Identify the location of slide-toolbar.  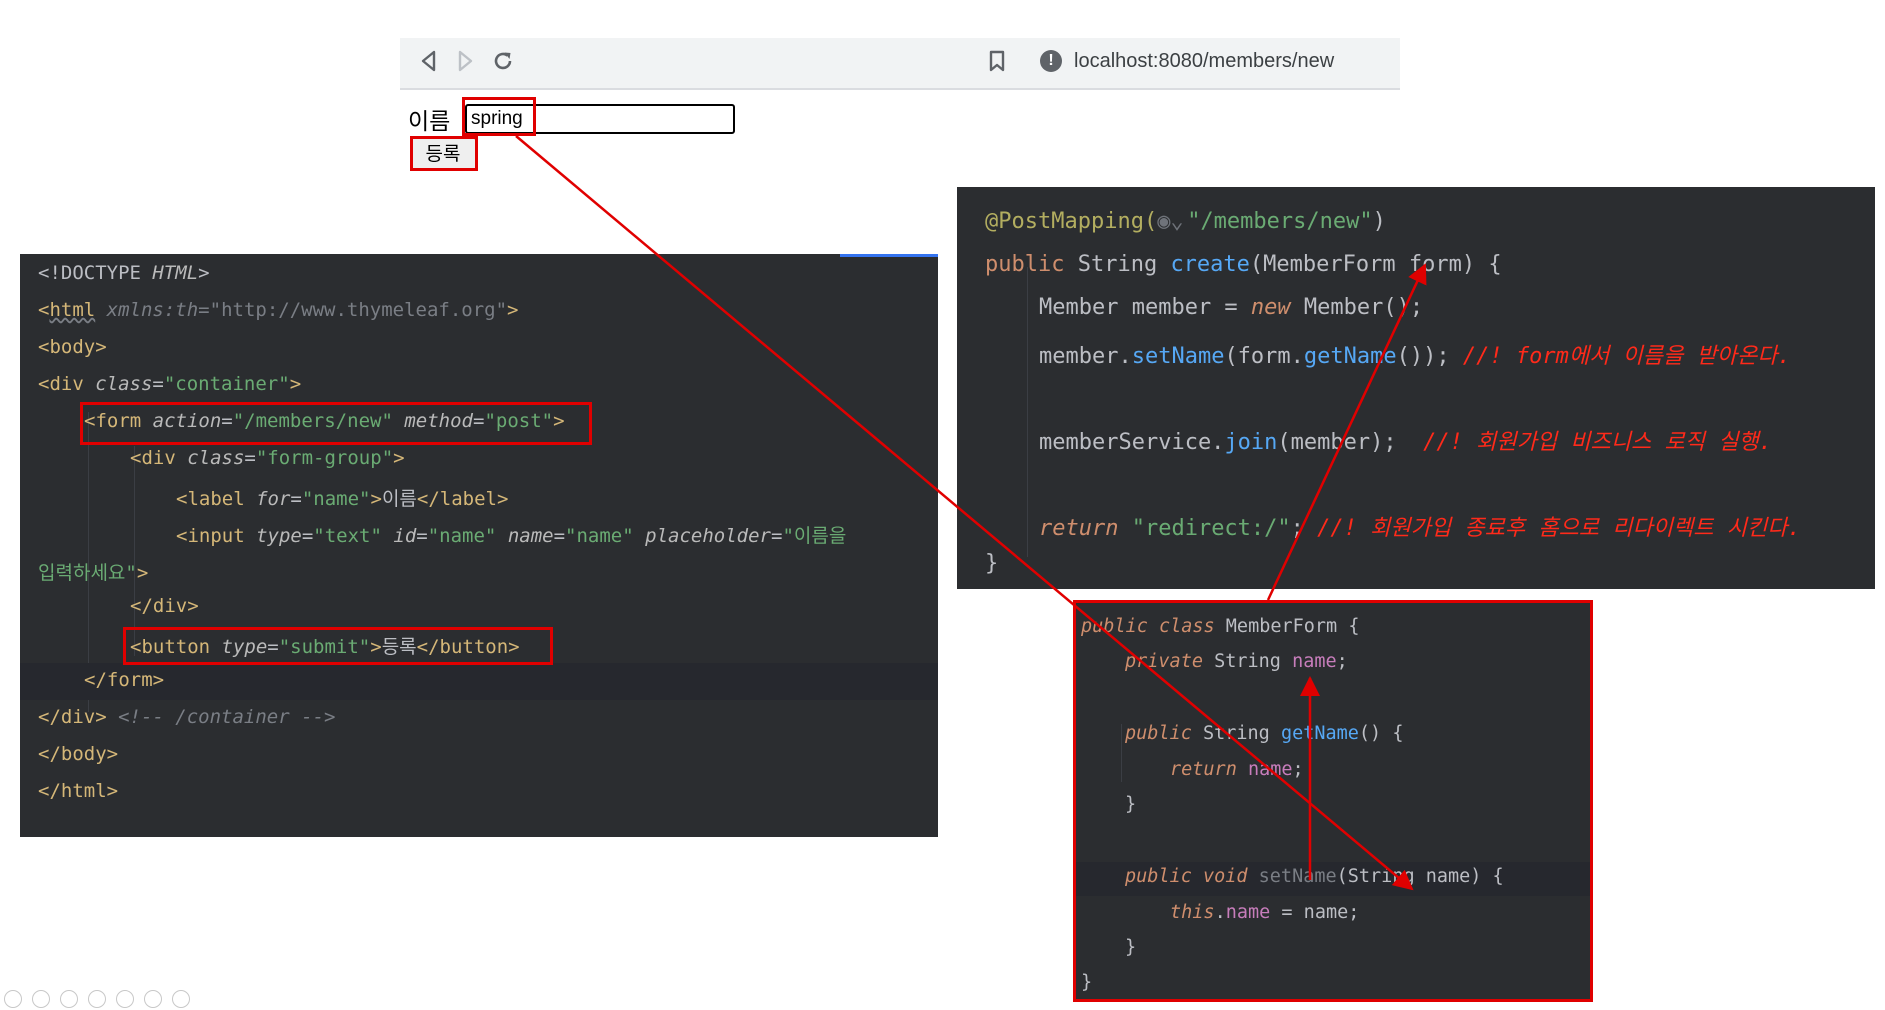
(127, 1000).